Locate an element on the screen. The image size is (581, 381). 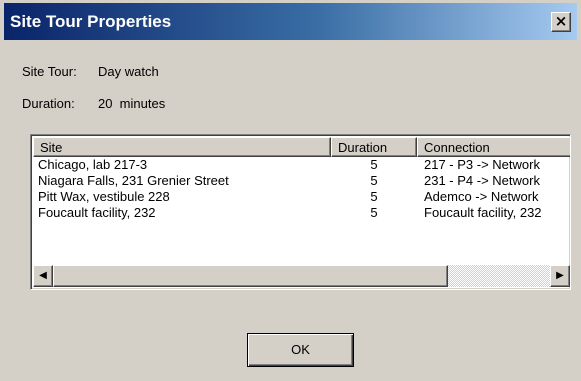
connection-cell: 217 - P3 -> Network is located at coordinates (482, 164).